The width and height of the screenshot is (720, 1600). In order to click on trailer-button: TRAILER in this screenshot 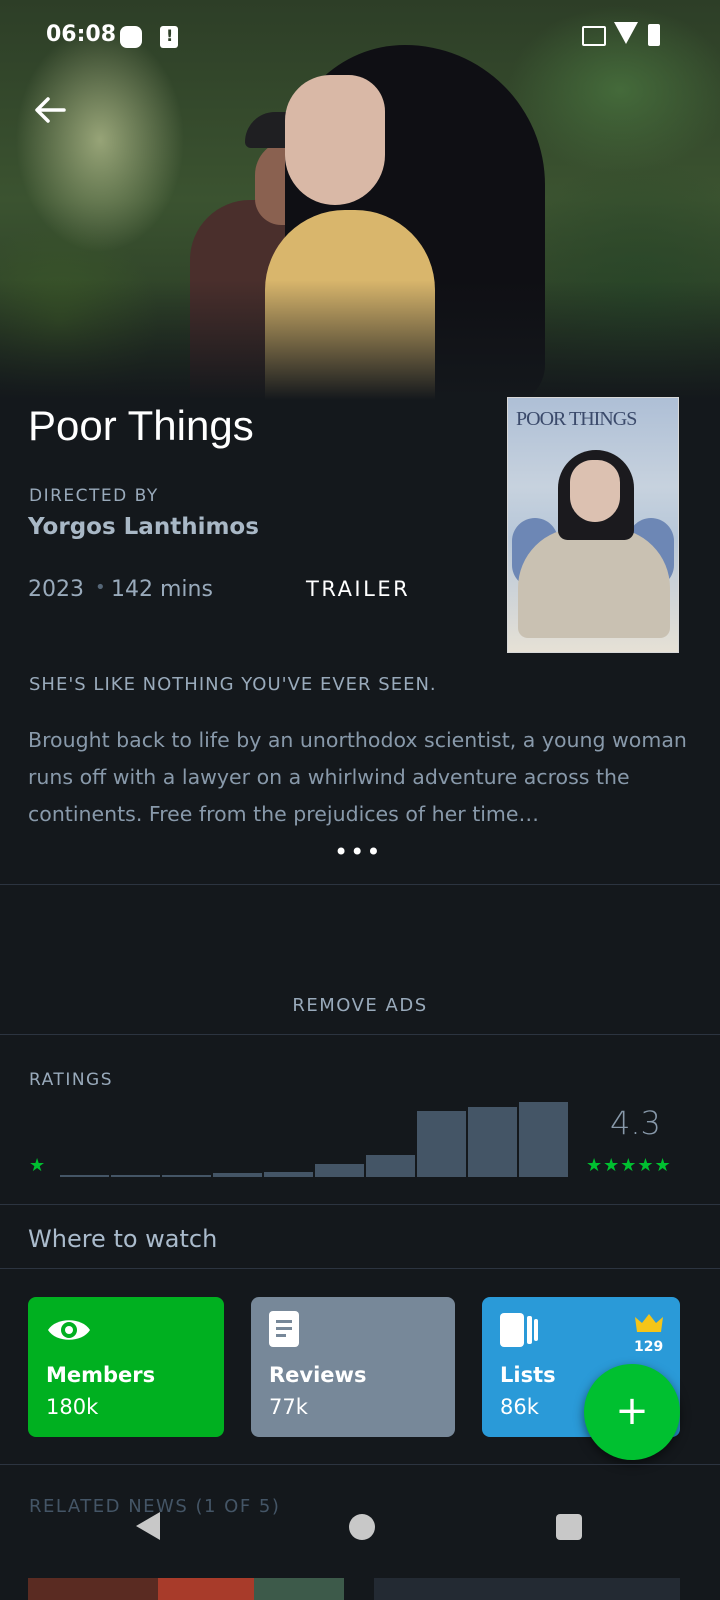, I will do `click(358, 589)`.